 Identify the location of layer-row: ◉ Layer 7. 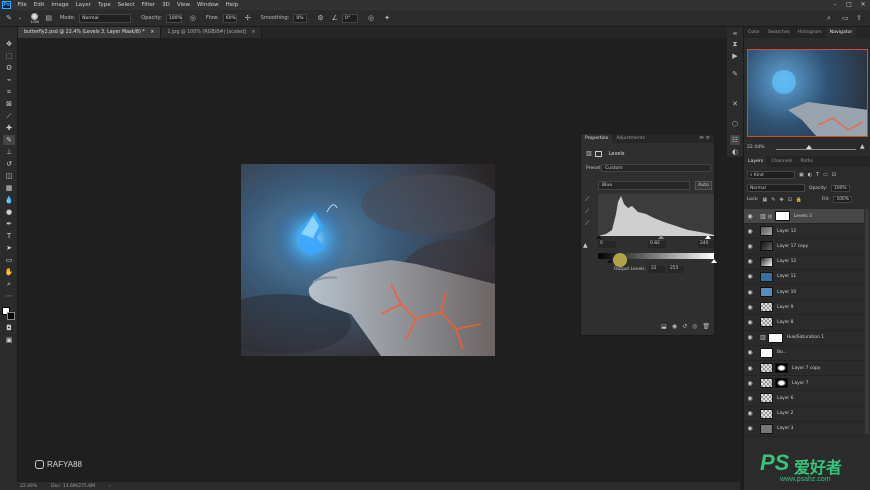
(804, 384).